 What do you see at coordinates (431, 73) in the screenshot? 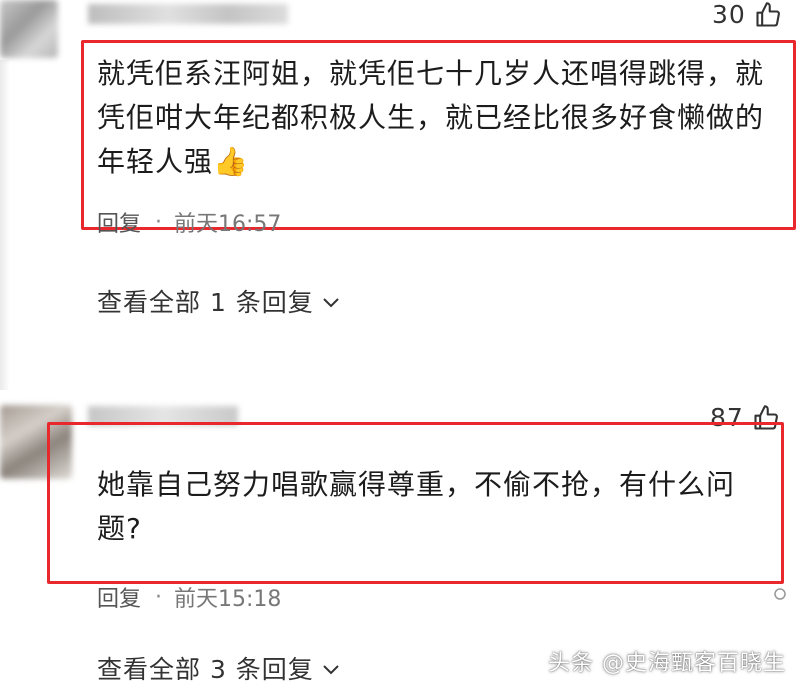
I see `comment-line: 就凭佢系汪阿姐，就凭佢七十几岁人还唱得跳得，就` at bounding box center [431, 73].